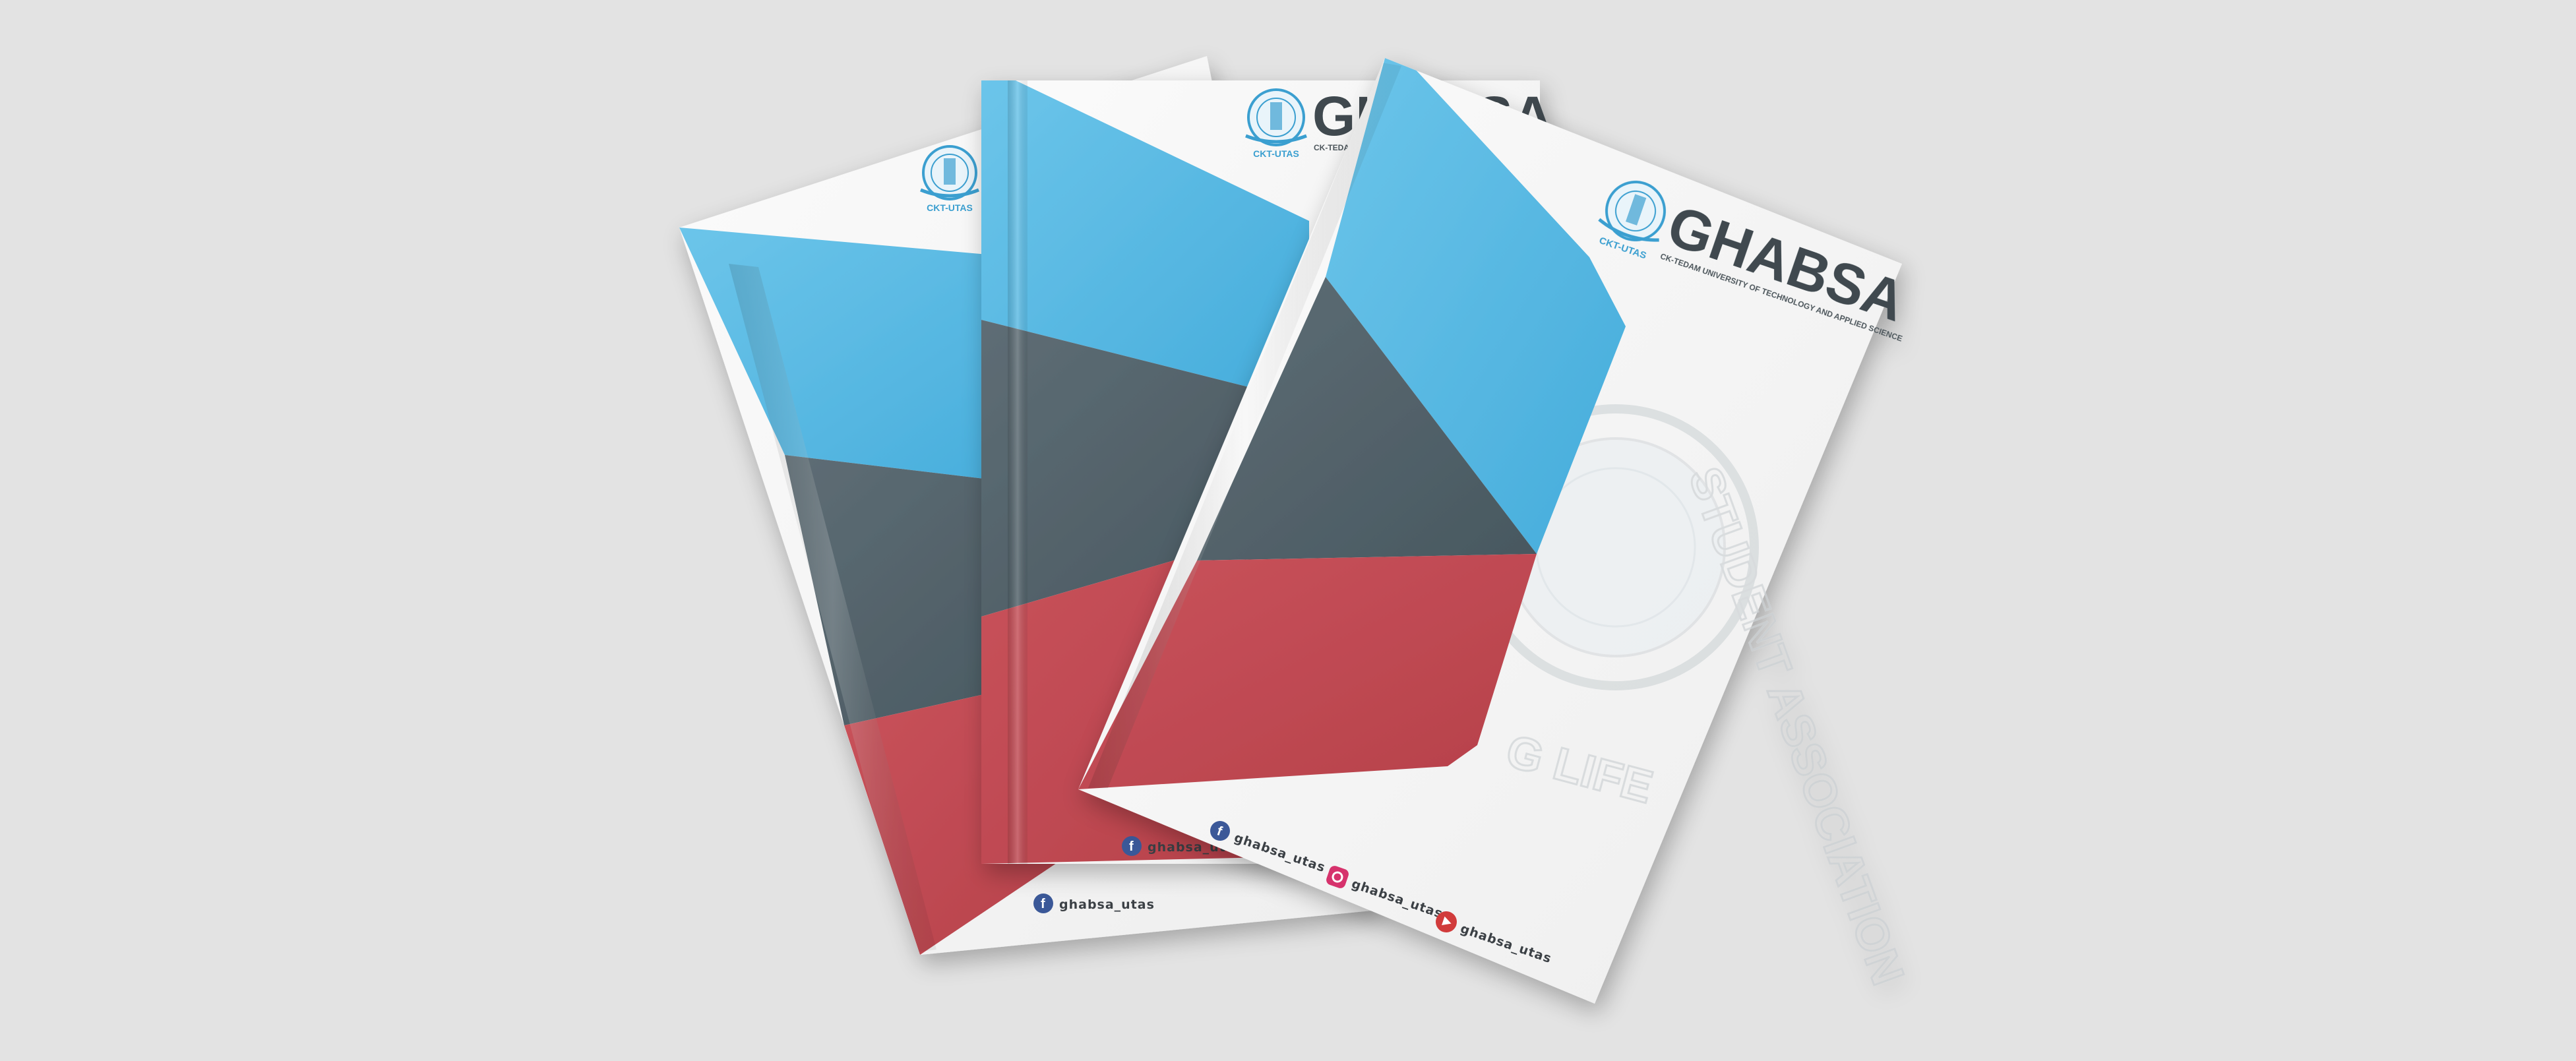  Describe the element at coordinates (1331, 147) in the screenshot. I see `folder-middle-brand-tagline: CK-TEDA` at that location.